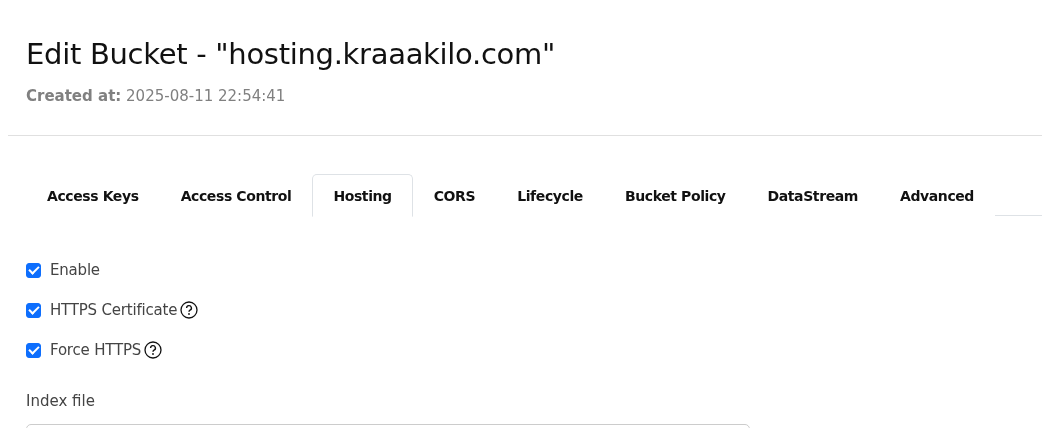 The image size is (1042, 428). What do you see at coordinates (291, 54) in the screenshot?
I see `page-title: Edit Bucket - "hosting.kraaakilo.com"` at bounding box center [291, 54].